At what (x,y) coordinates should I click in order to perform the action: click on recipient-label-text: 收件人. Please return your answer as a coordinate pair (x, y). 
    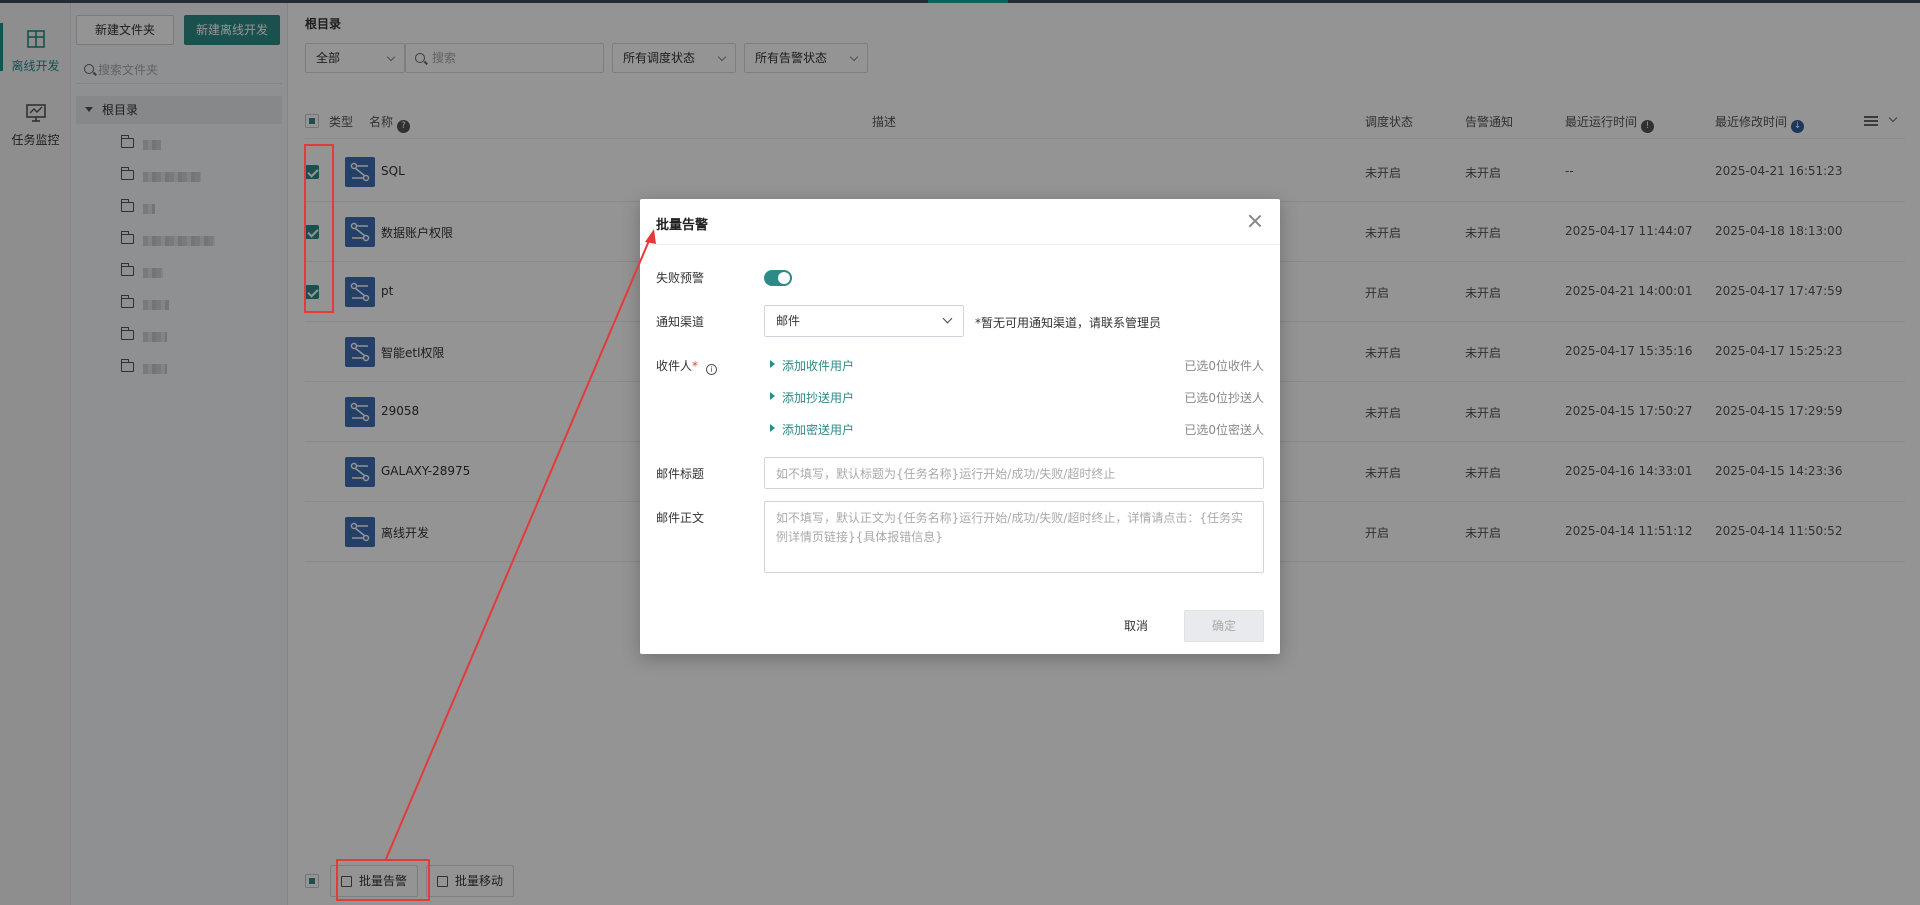
    Looking at the image, I should click on (674, 366).